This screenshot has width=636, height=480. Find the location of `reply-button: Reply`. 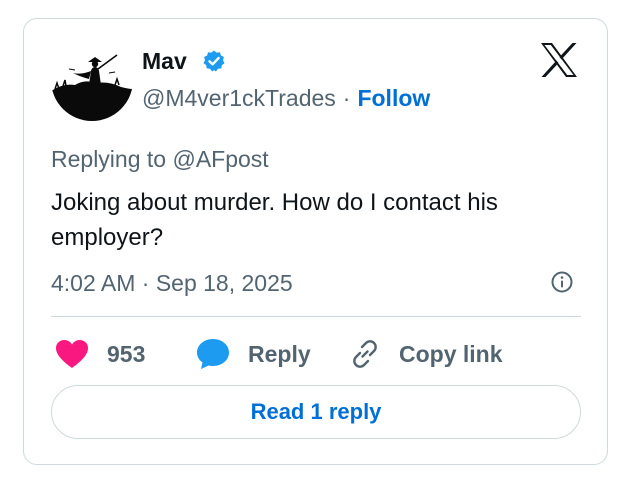

reply-button: Reply is located at coordinates (253, 354).